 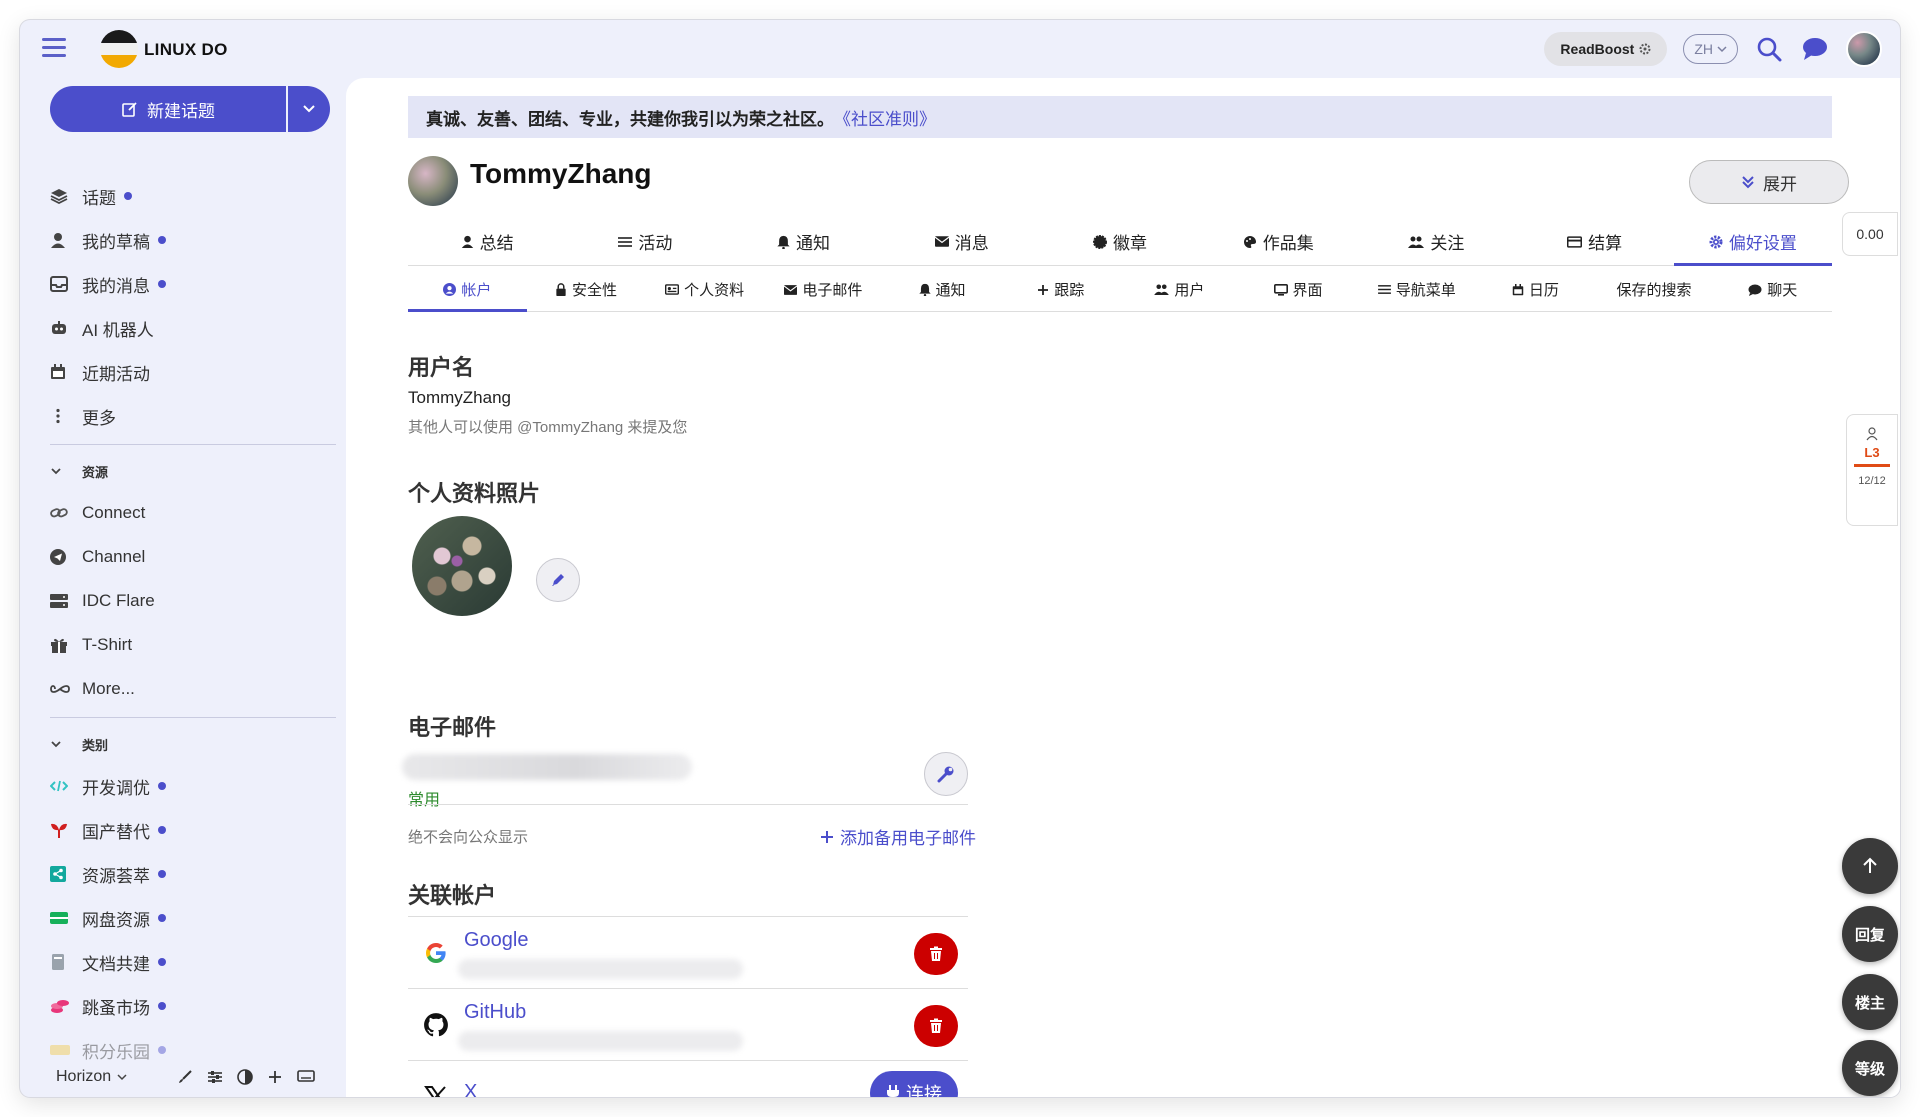 What do you see at coordinates (190, 240) in the screenshot?
I see `sidebar-item-drafts: 我的草稿` at bounding box center [190, 240].